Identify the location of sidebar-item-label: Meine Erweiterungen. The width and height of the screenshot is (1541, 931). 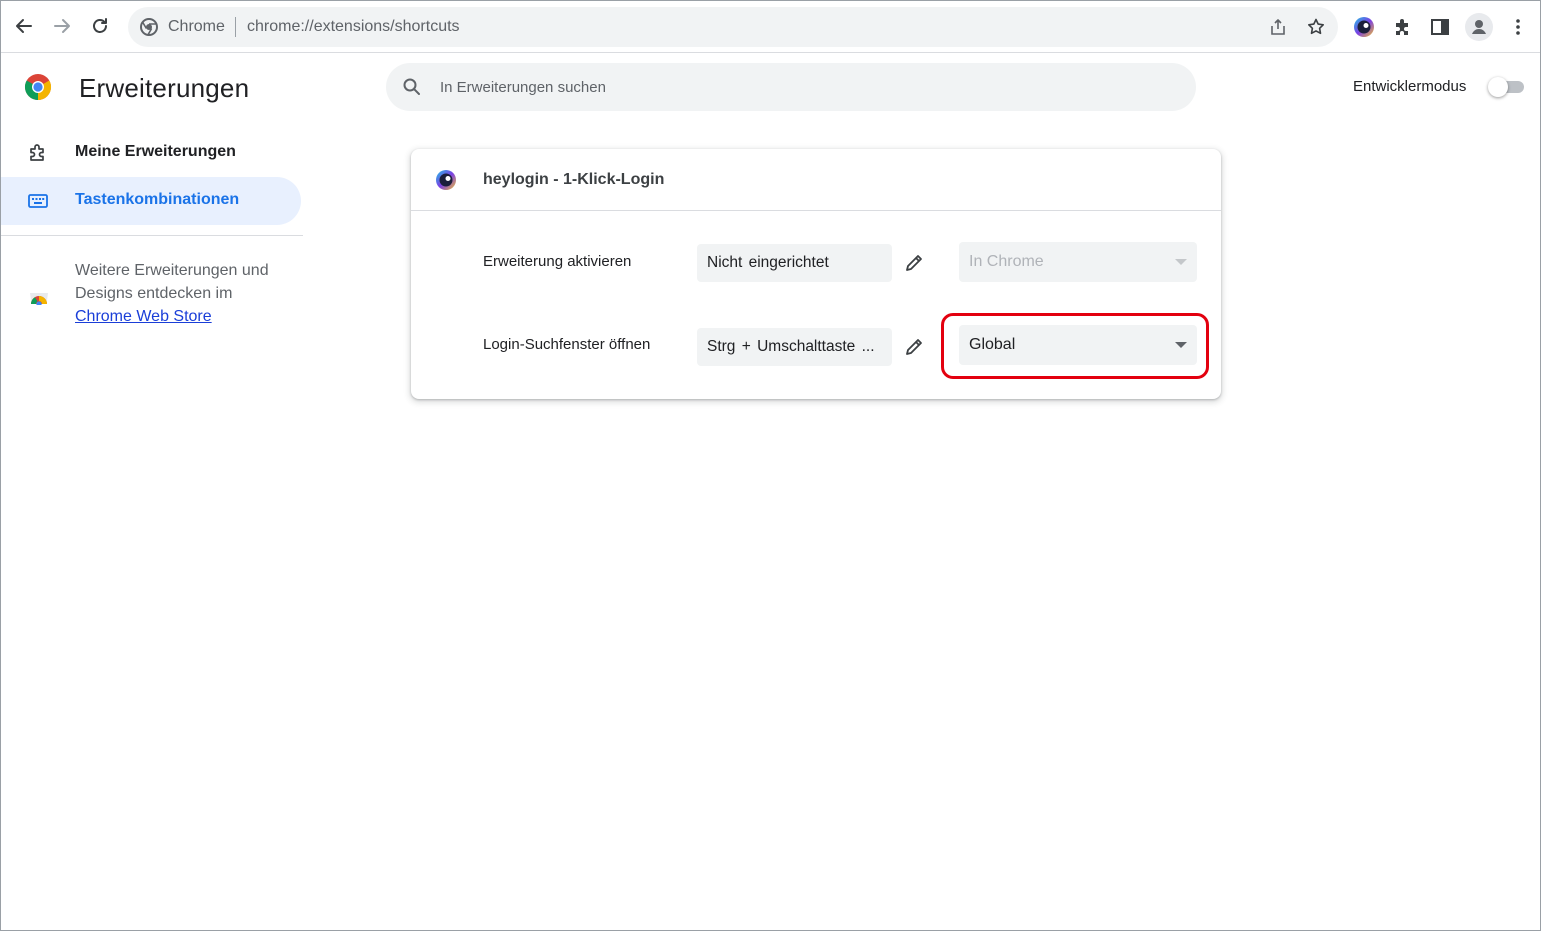
(155, 151).